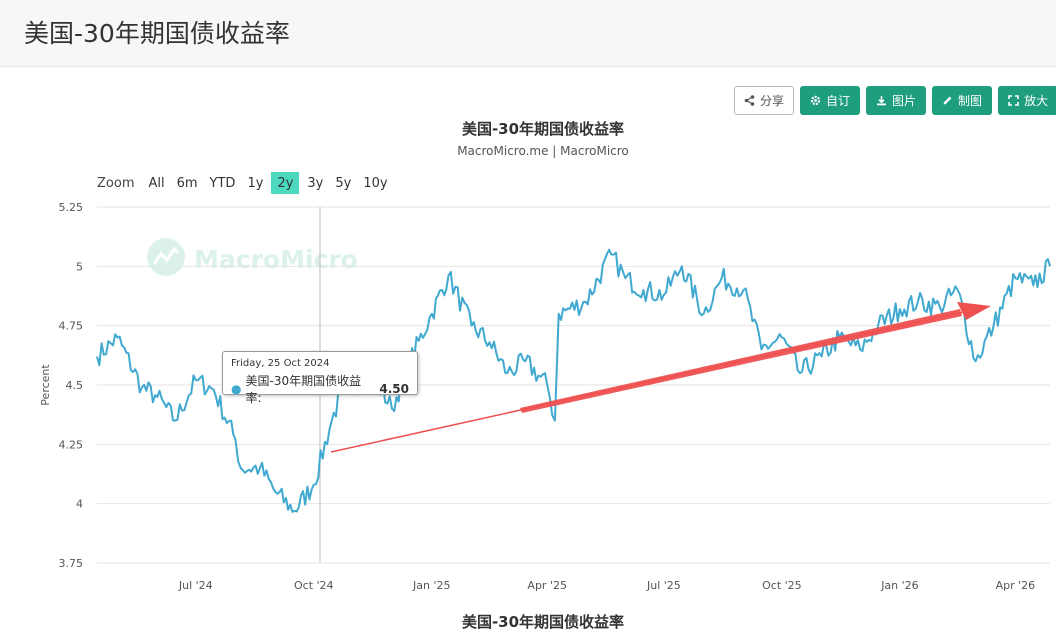  Describe the element at coordinates (782, 585) in the screenshot. I see `x-tick-label: Oct '25` at that location.